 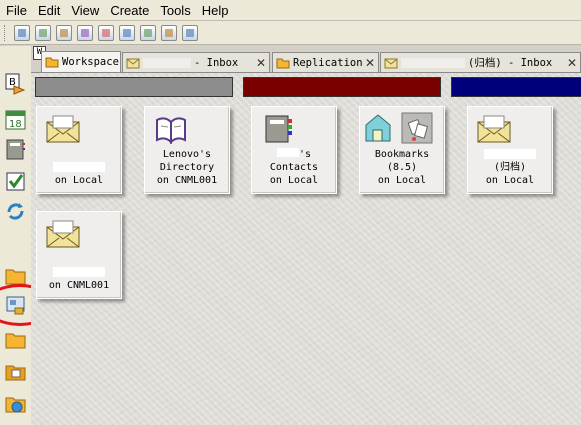 What do you see at coordinates (402, 154) in the screenshot?
I see `tile-line: Bookmarks` at bounding box center [402, 154].